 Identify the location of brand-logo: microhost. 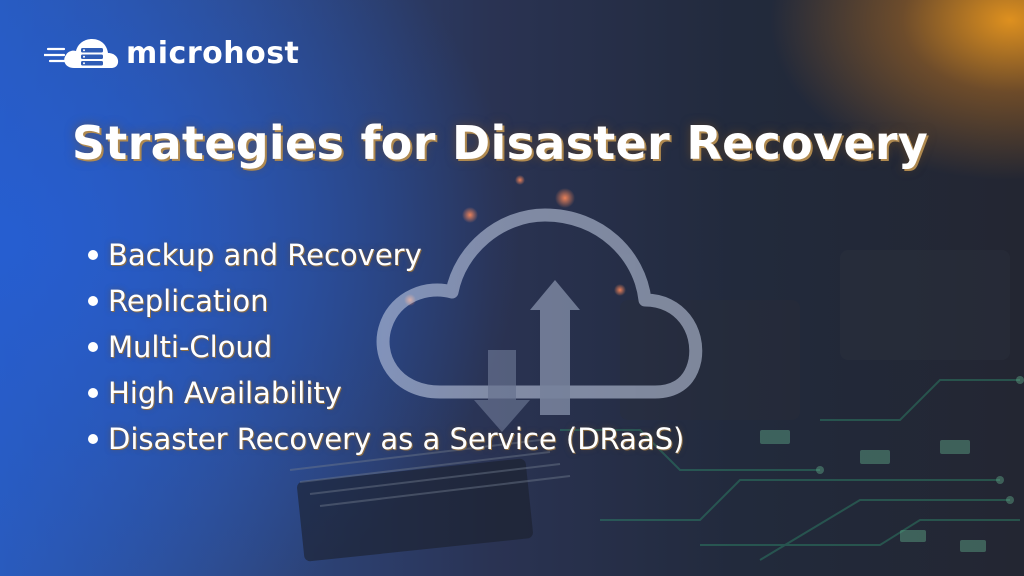
(171, 54).